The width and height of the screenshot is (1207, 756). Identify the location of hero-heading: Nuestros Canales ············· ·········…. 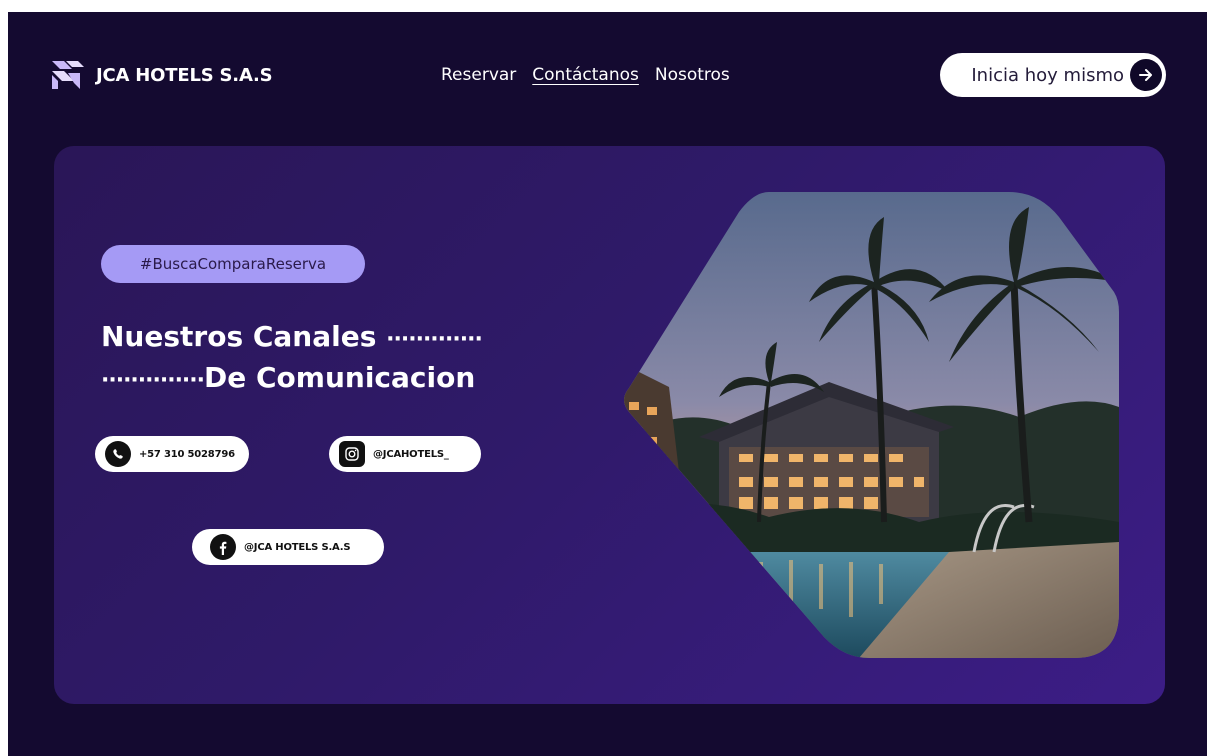
(292, 359).